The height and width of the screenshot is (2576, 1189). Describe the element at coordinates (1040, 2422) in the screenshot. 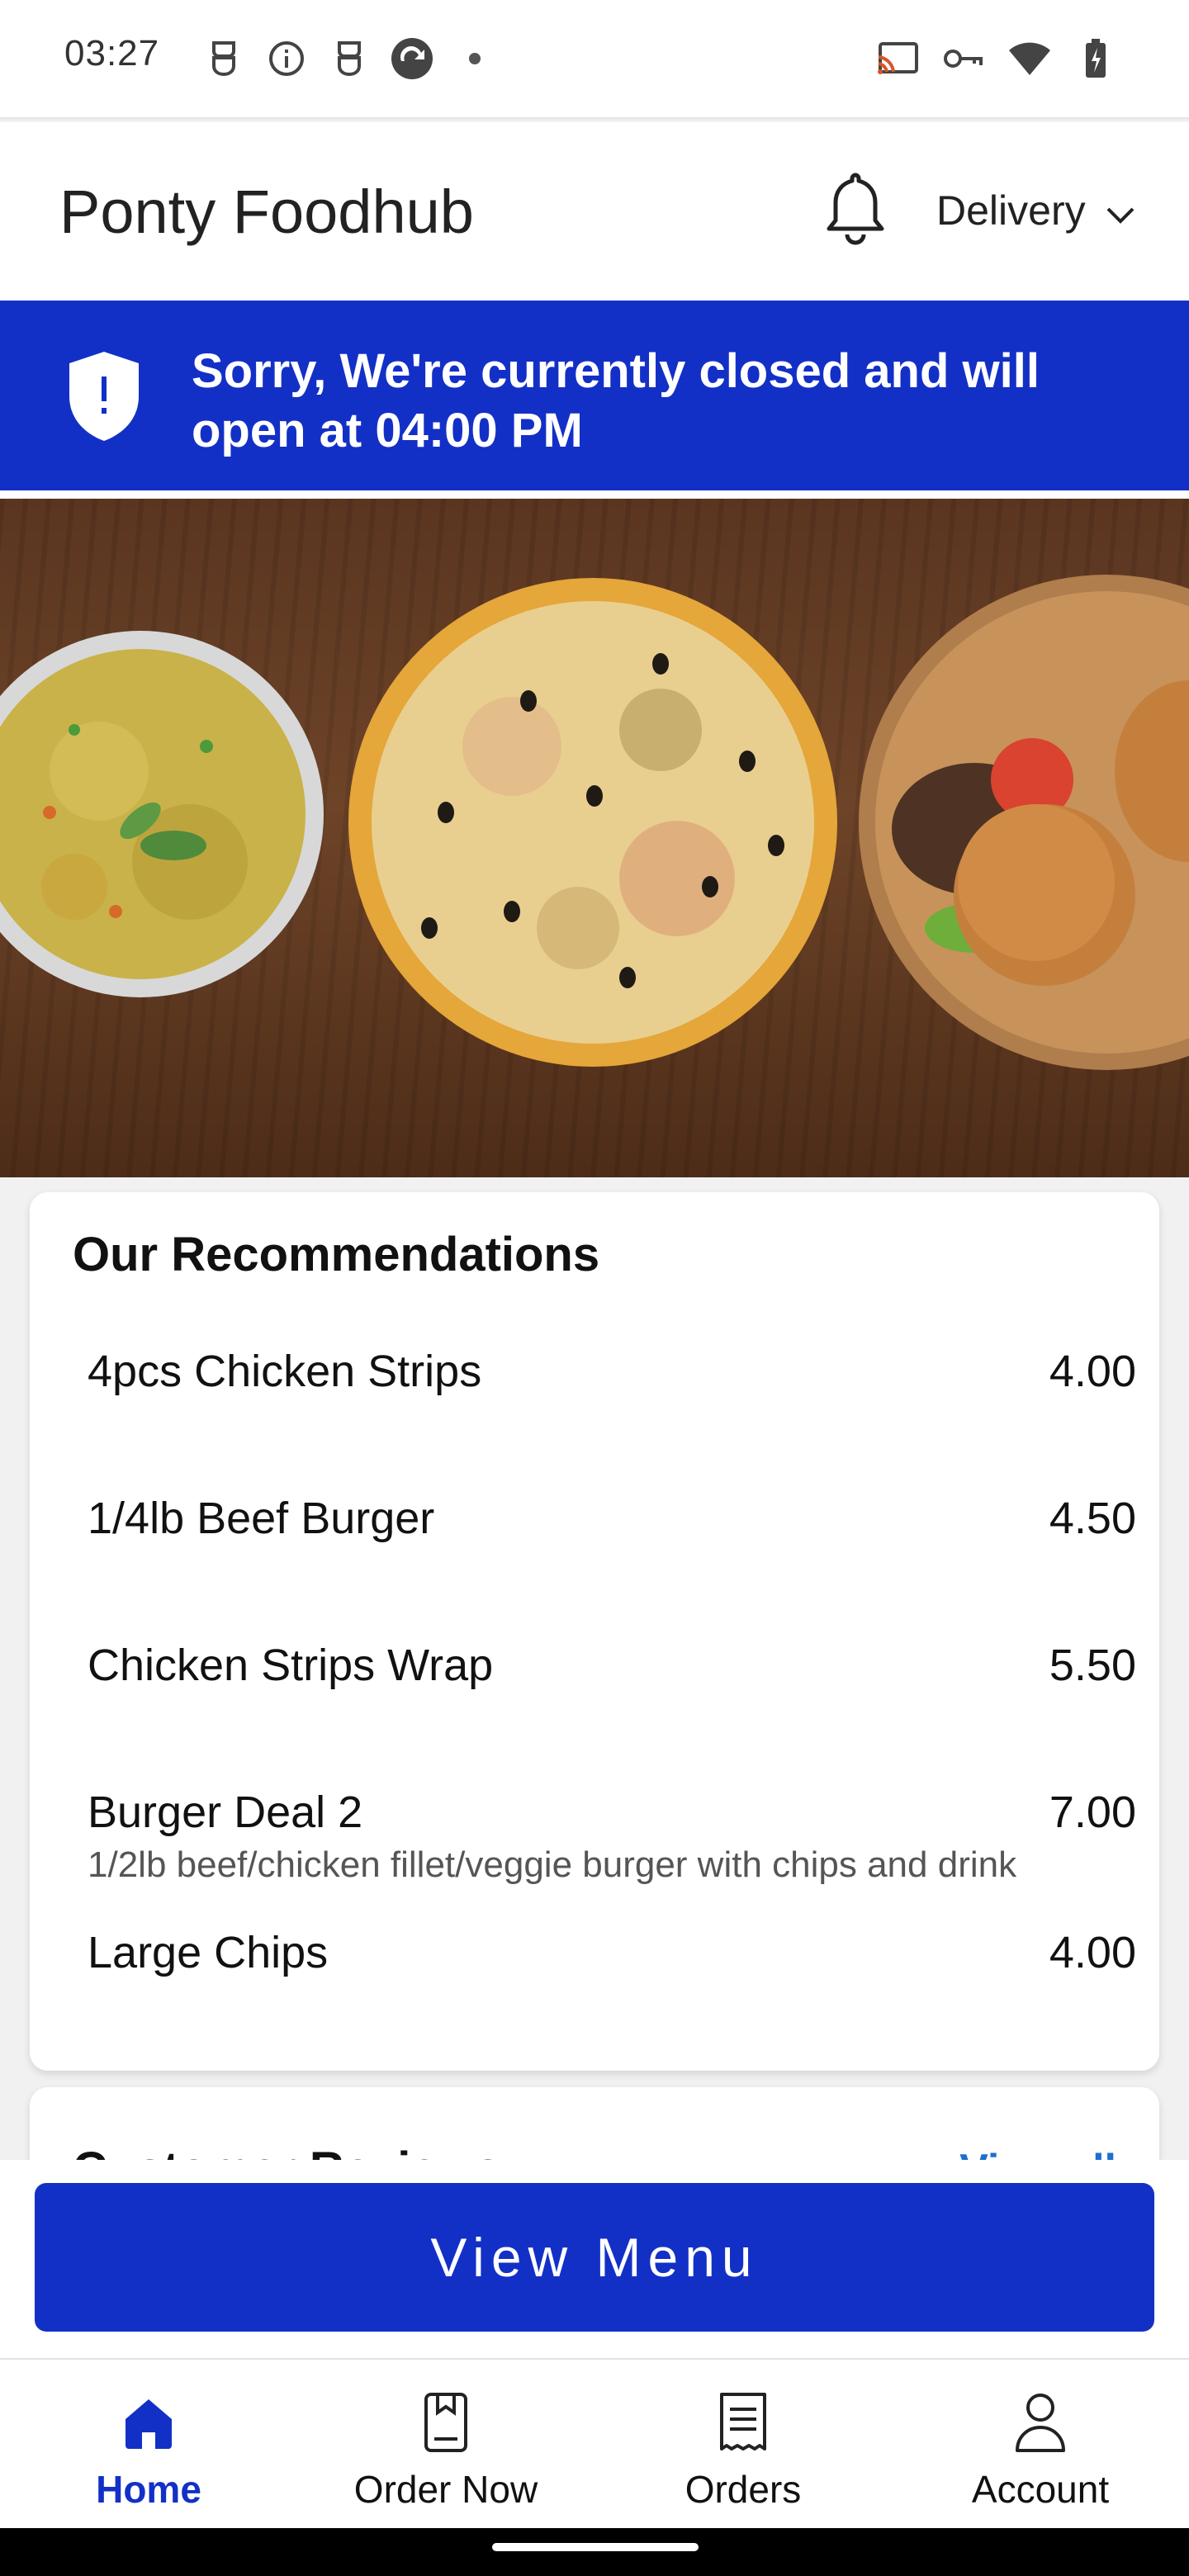

I see `person-icon` at that location.